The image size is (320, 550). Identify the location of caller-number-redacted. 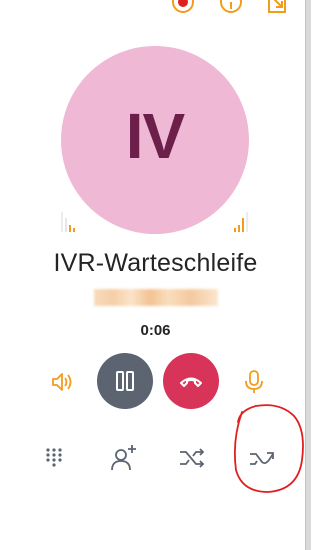
(156, 297).